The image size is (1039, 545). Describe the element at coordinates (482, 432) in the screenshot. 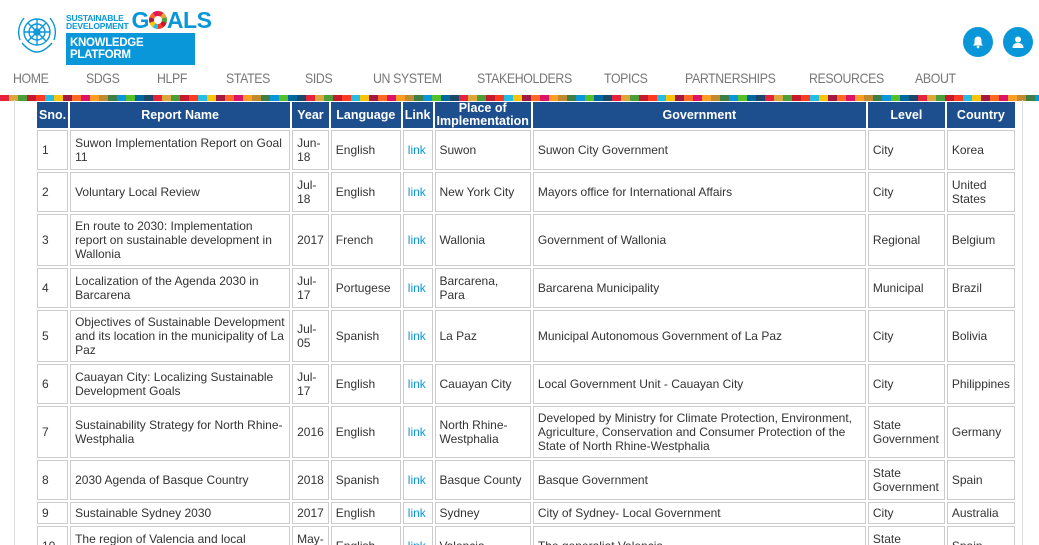

I see `cell-place: North Rhine-Westphalia` at that location.